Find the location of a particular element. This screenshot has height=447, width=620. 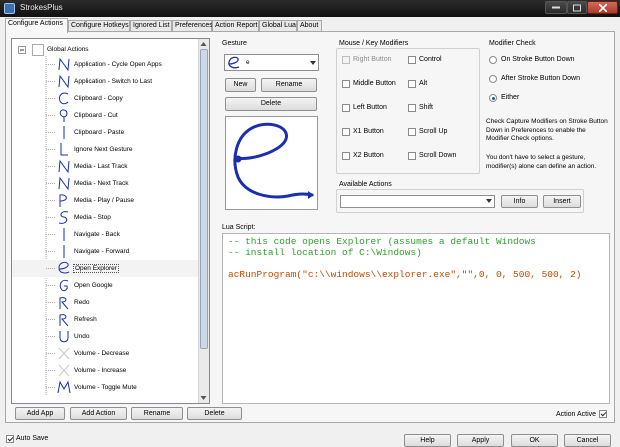

alt-checkbox is located at coordinates (412, 84).